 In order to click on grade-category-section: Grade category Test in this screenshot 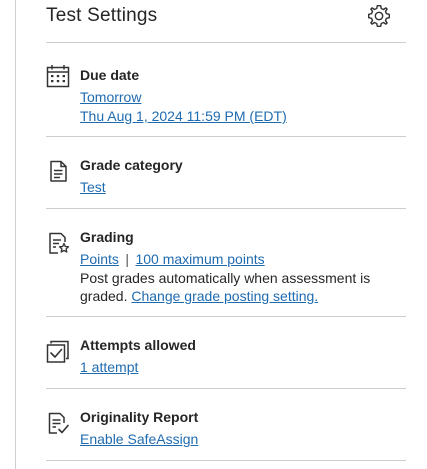, I will do `click(226, 173)`.